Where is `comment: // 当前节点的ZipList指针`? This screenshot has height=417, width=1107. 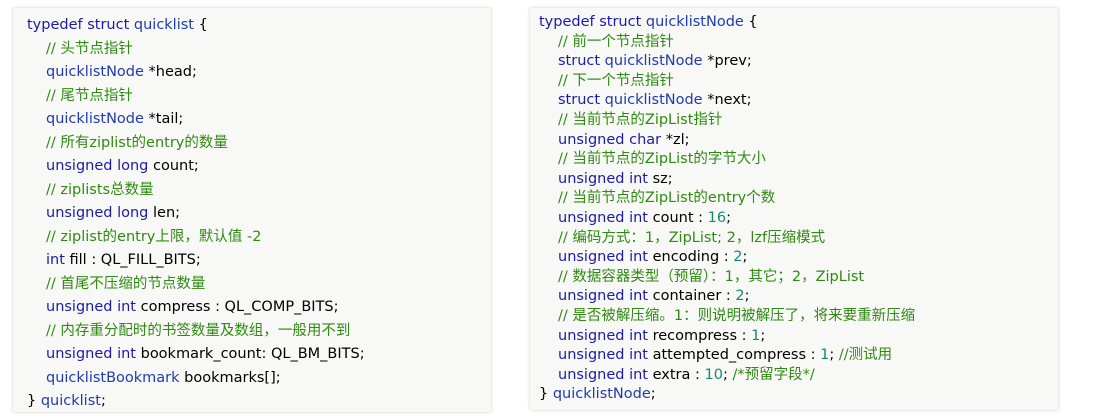
comment: // 当前节点的ZipList指针 is located at coordinates (640, 119).